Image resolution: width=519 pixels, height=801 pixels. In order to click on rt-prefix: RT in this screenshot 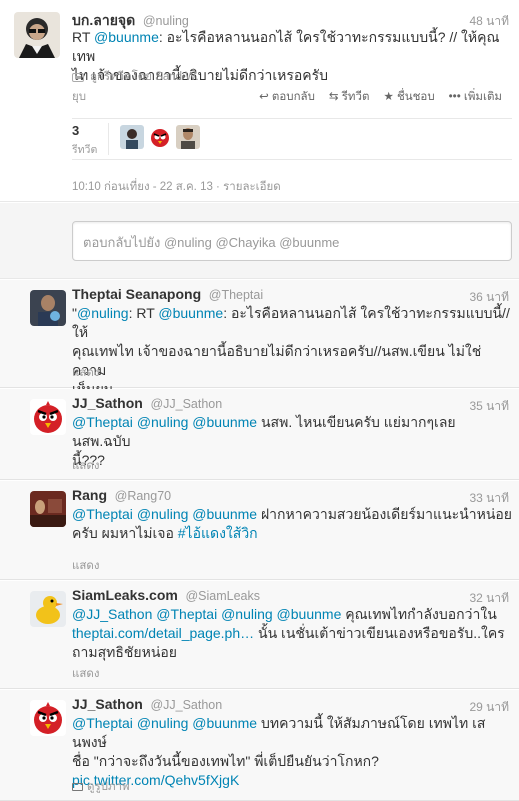, I will do `click(83, 37)`.